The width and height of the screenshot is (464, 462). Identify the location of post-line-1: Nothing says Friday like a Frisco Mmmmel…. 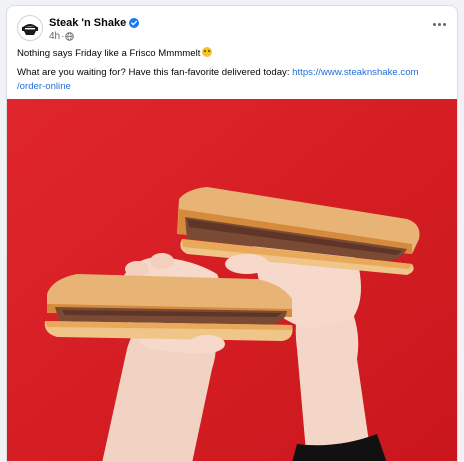
(231, 54).